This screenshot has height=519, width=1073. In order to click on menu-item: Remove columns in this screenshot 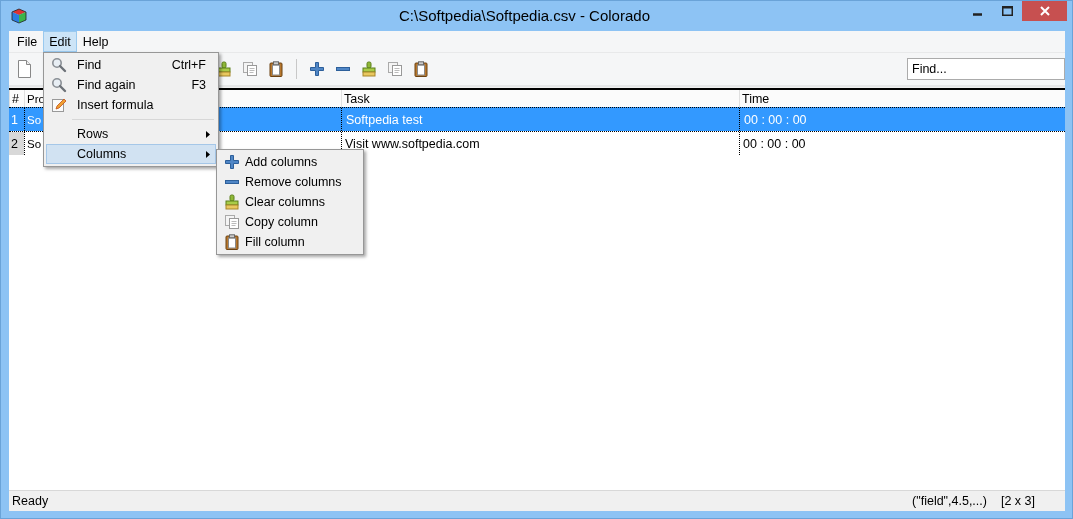, I will do `click(290, 182)`.